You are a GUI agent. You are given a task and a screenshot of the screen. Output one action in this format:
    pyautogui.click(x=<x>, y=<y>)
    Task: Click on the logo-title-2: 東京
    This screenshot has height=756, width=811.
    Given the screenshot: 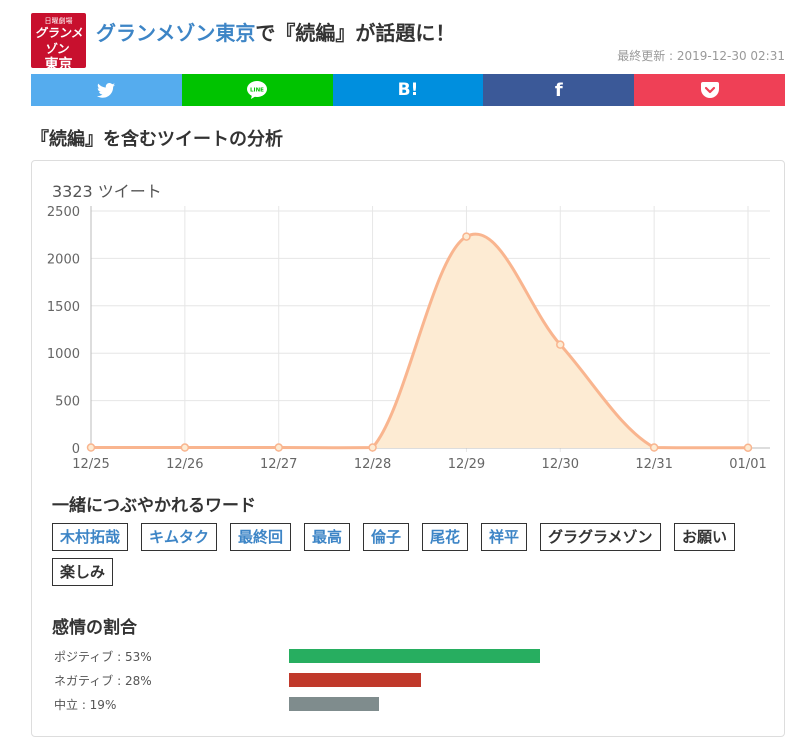 What is the action you would take?
    pyautogui.click(x=58, y=62)
    